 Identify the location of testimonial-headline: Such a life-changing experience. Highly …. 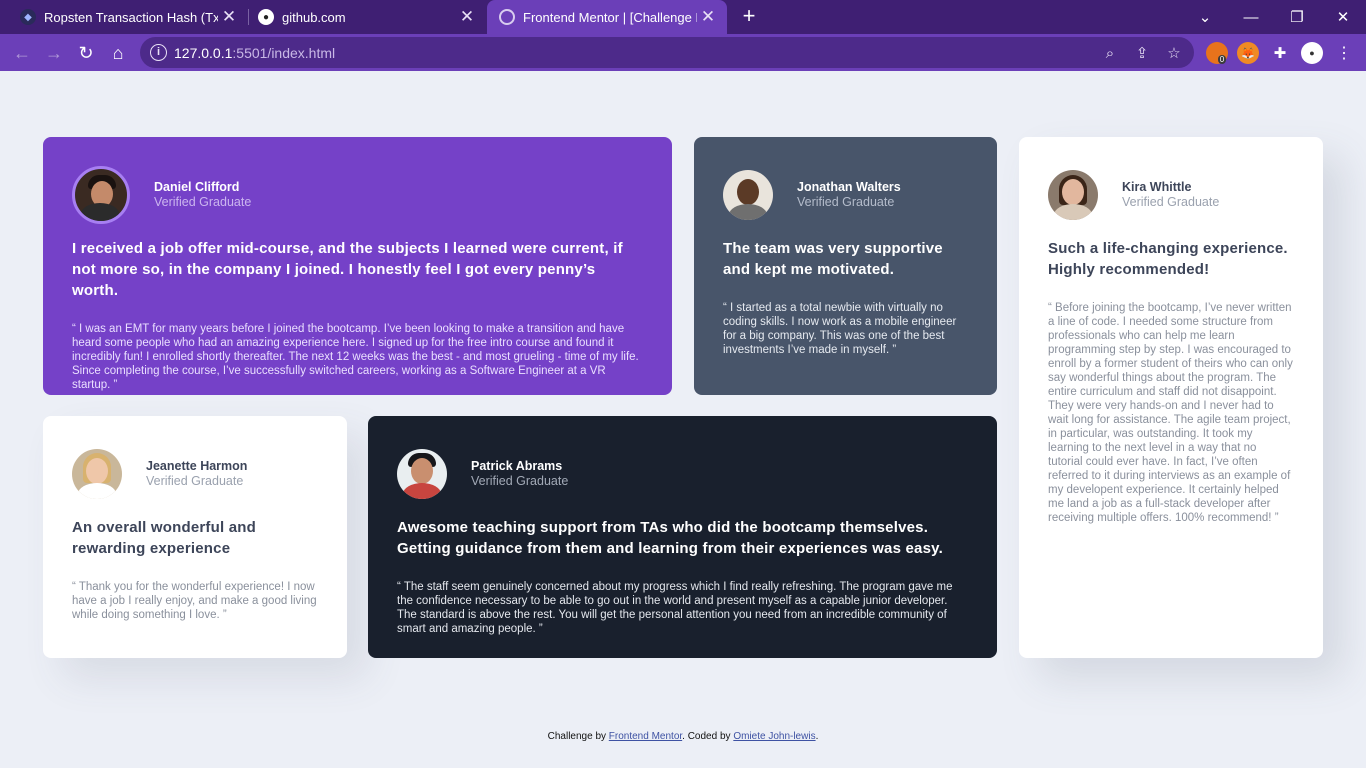
(1168, 259).